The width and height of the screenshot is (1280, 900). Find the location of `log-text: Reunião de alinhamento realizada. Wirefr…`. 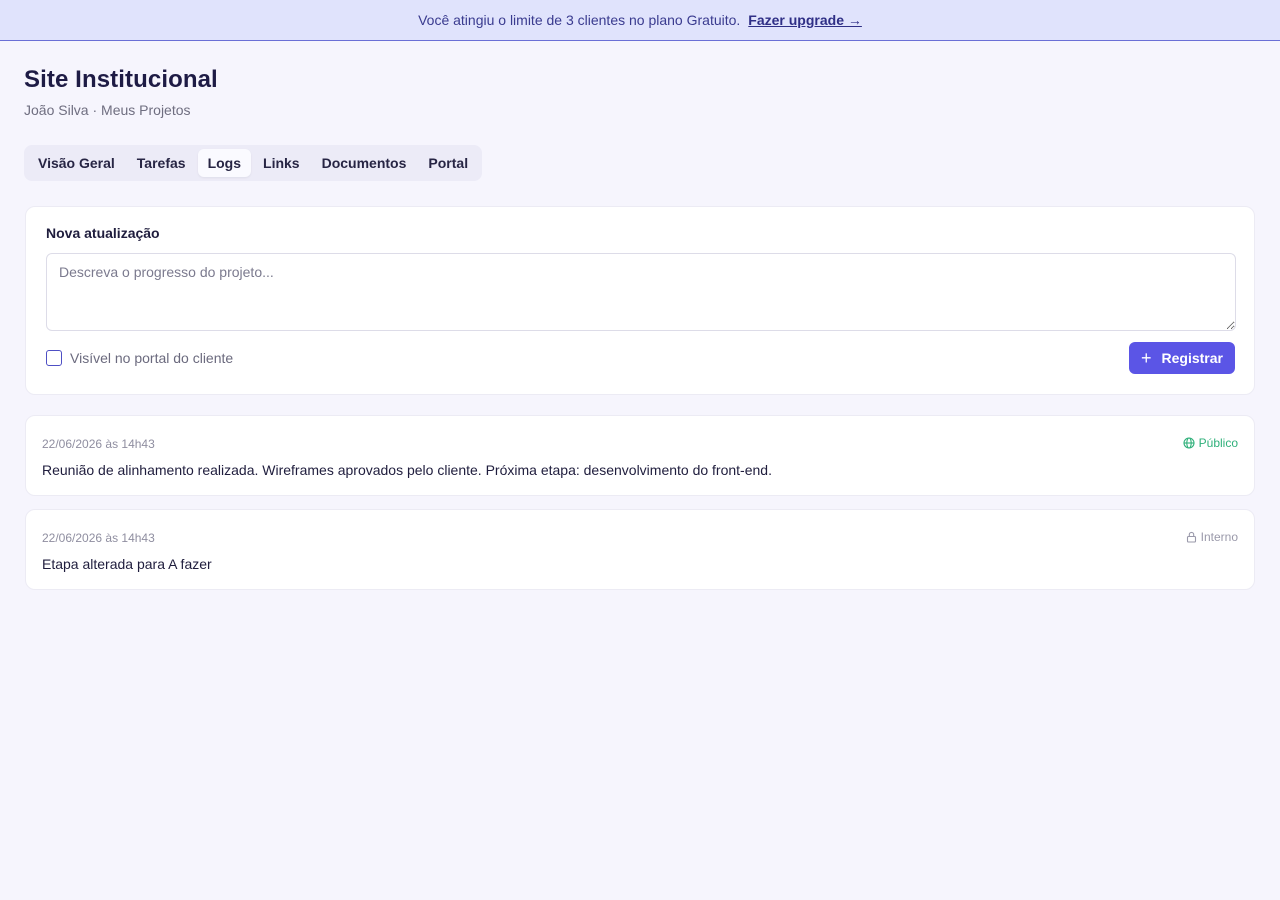

log-text: Reunião de alinhamento realizada. Wirefr… is located at coordinates (407, 470).